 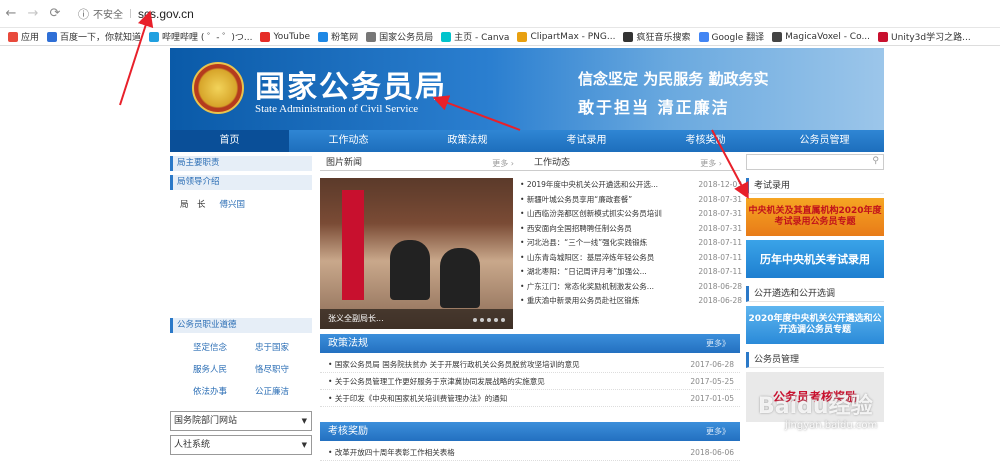 What do you see at coordinates (348, 343) in the screenshot?
I see `policy-title: 政策法规` at bounding box center [348, 343].